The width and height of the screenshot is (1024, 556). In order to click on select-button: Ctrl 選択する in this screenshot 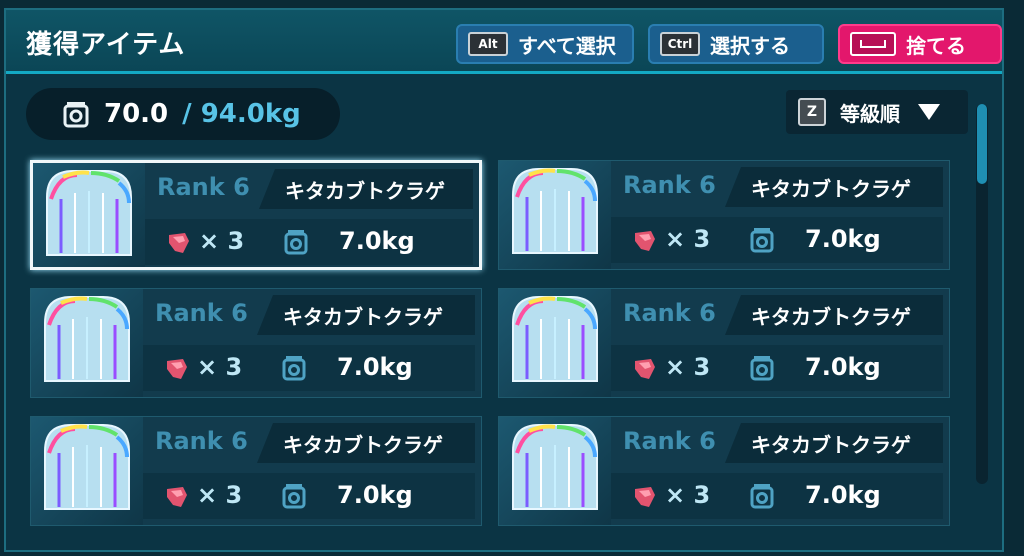, I will do `click(736, 44)`.